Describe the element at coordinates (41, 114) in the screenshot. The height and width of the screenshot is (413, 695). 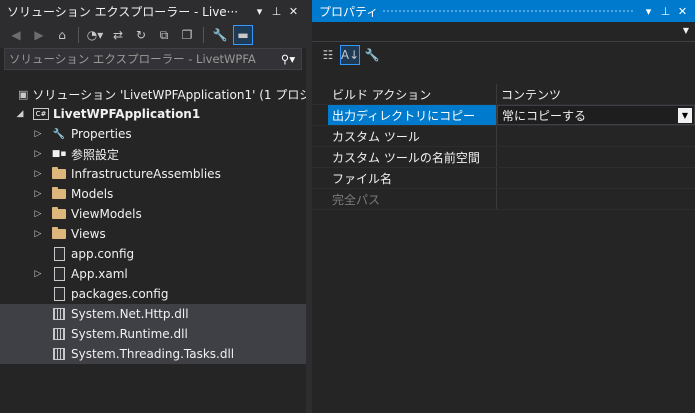
I see `csharp-project-icon: C#` at that location.